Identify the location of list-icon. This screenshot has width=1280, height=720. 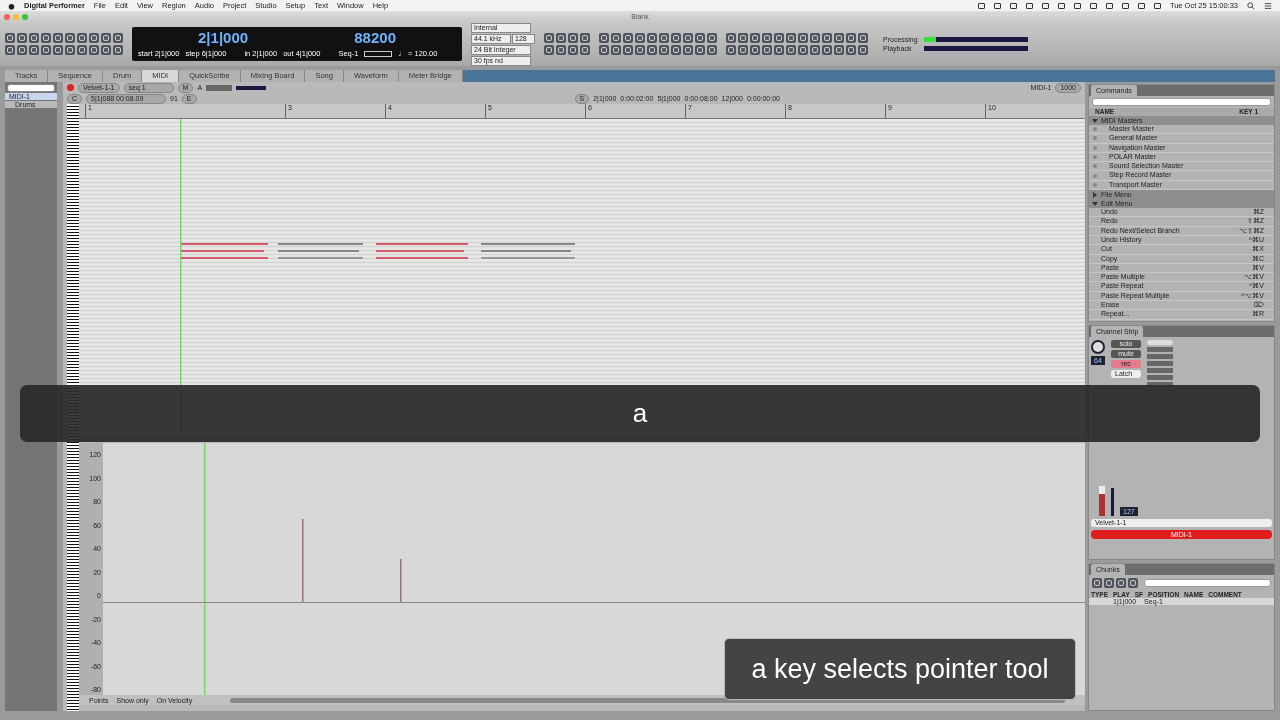
(1268, 5).